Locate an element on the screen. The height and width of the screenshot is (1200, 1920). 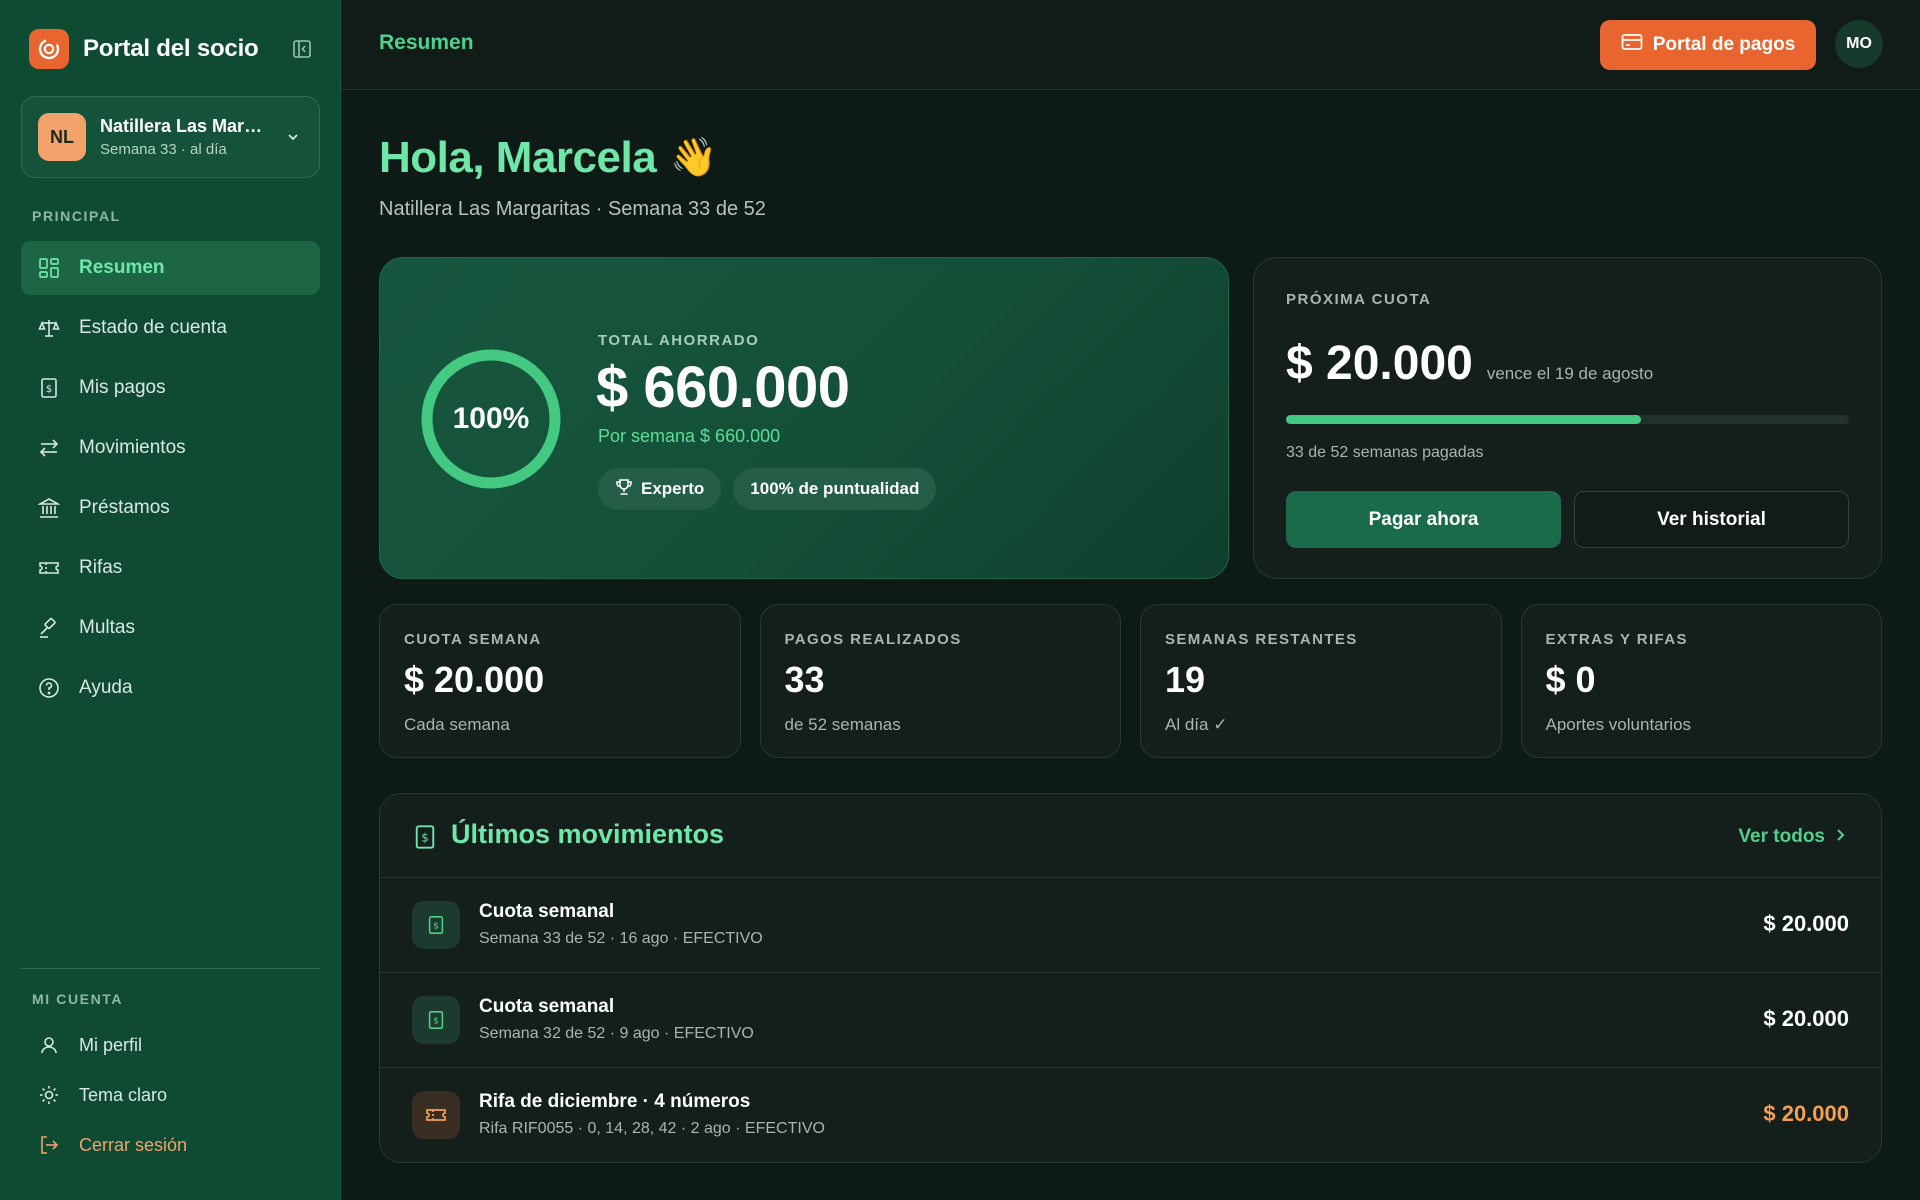
brand-logo-icon is located at coordinates (49, 49).